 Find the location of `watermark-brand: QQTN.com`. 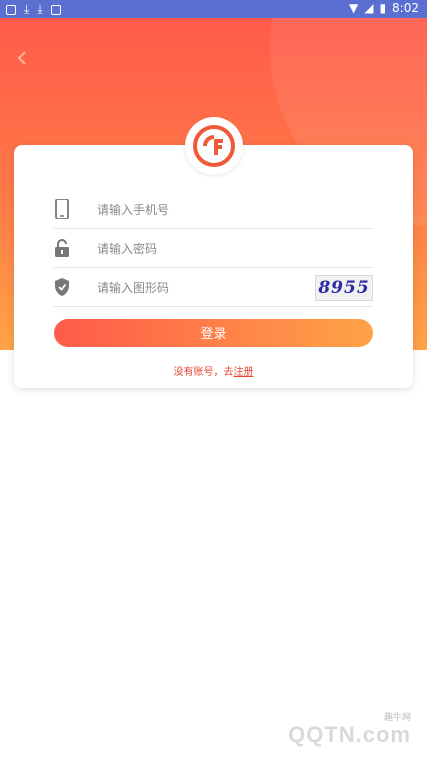

watermark-brand: QQTN.com is located at coordinates (349, 734).